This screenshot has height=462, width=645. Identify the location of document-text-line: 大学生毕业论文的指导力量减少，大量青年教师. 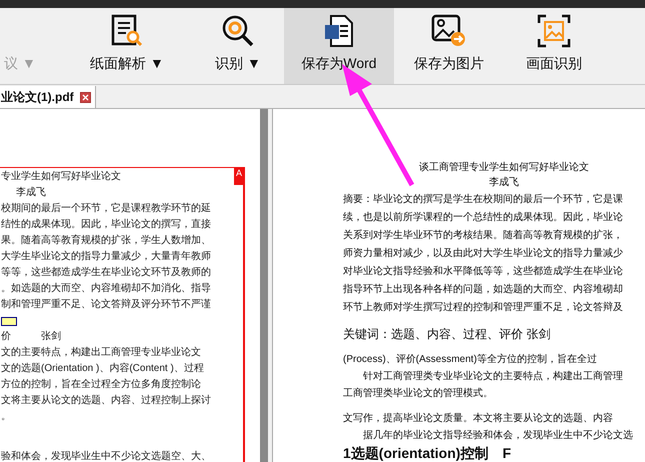
(106, 257).